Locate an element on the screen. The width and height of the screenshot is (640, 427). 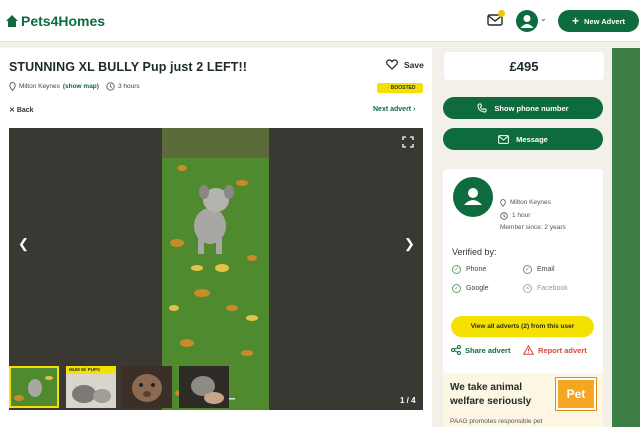
thumbnail-mum-pups-image is located at coordinates (91, 387).